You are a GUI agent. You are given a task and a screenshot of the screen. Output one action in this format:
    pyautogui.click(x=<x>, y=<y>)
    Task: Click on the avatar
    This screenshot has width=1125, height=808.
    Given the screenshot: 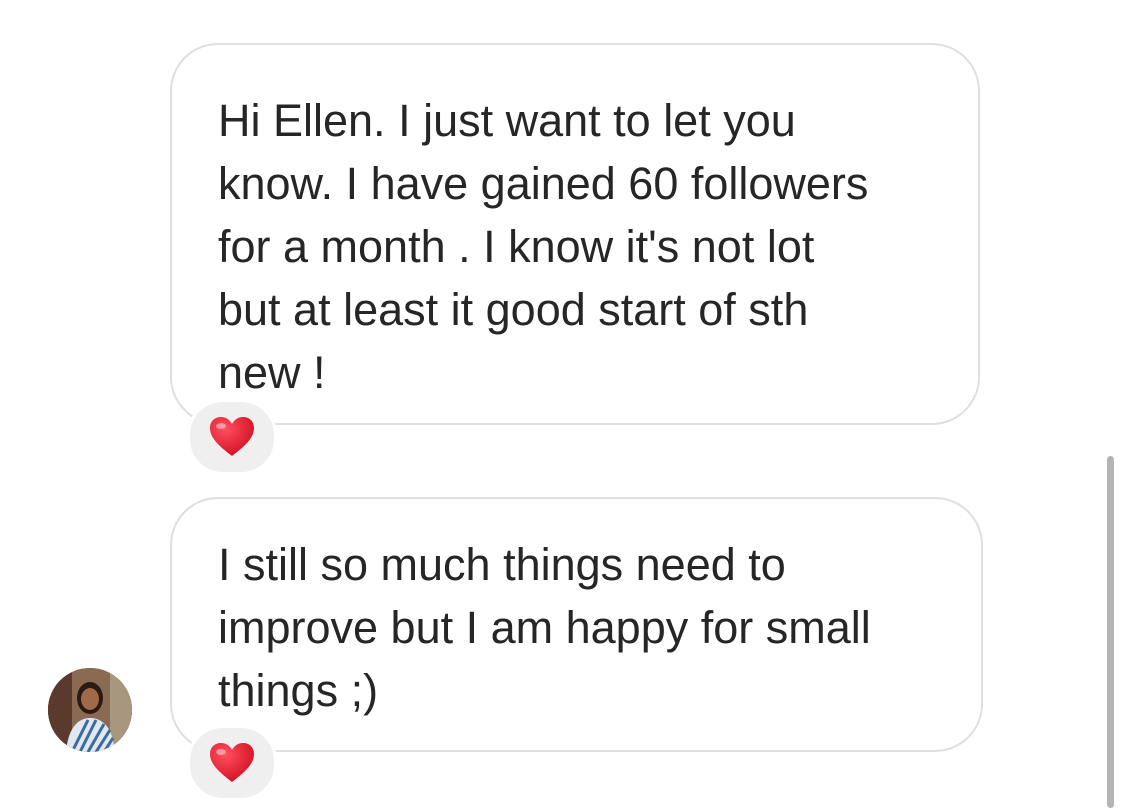 What is the action you would take?
    pyautogui.click(x=90, y=710)
    